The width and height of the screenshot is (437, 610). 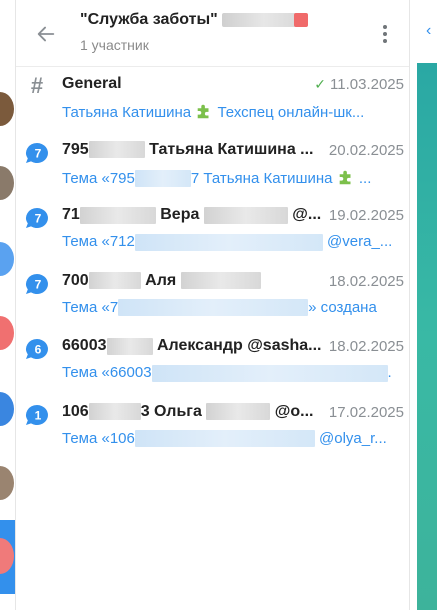 What do you see at coordinates (366, 412) in the screenshot?
I see `topic-date: 17.02.2025` at bounding box center [366, 412].